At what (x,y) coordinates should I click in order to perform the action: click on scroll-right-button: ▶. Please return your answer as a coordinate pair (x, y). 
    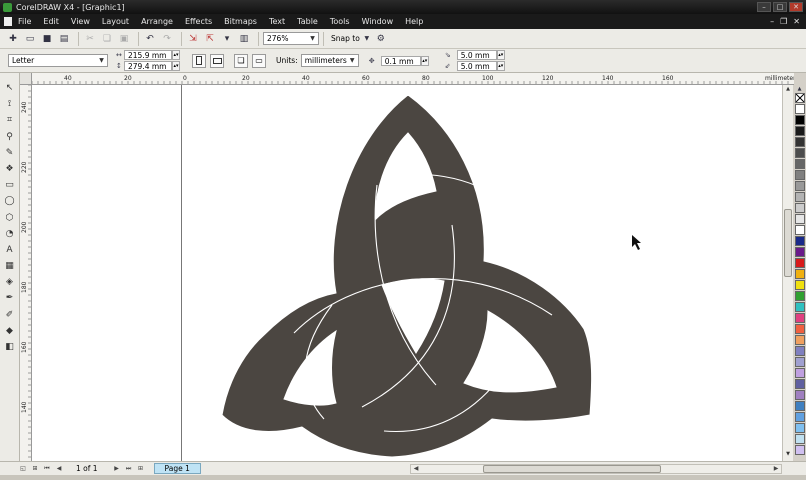
    Looking at the image, I should click on (776, 469).